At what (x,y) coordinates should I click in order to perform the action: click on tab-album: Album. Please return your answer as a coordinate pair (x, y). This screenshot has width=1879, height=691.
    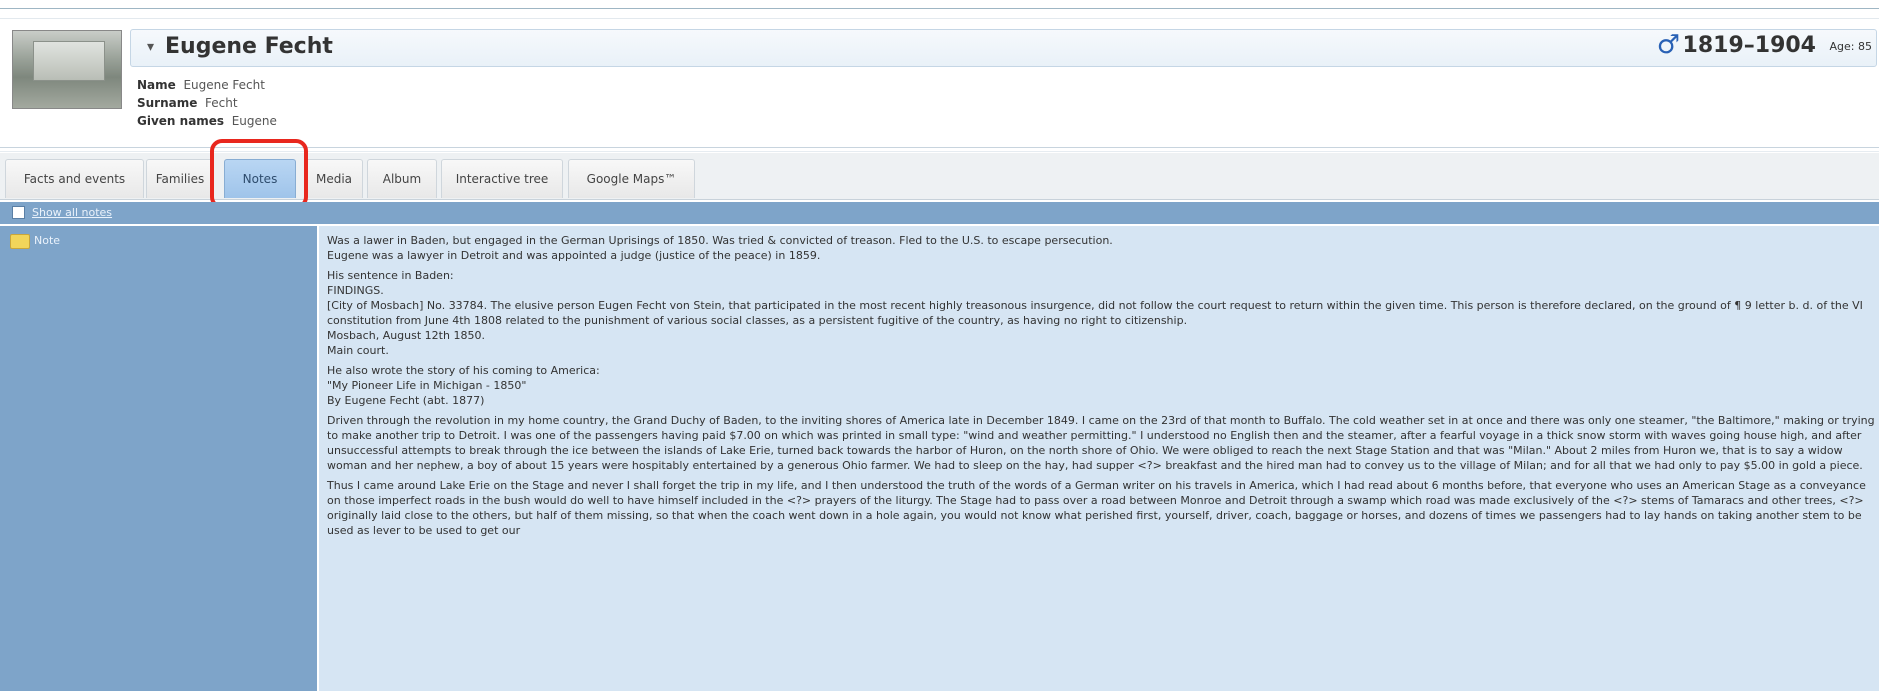
    Looking at the image, I should click on (402, 178).